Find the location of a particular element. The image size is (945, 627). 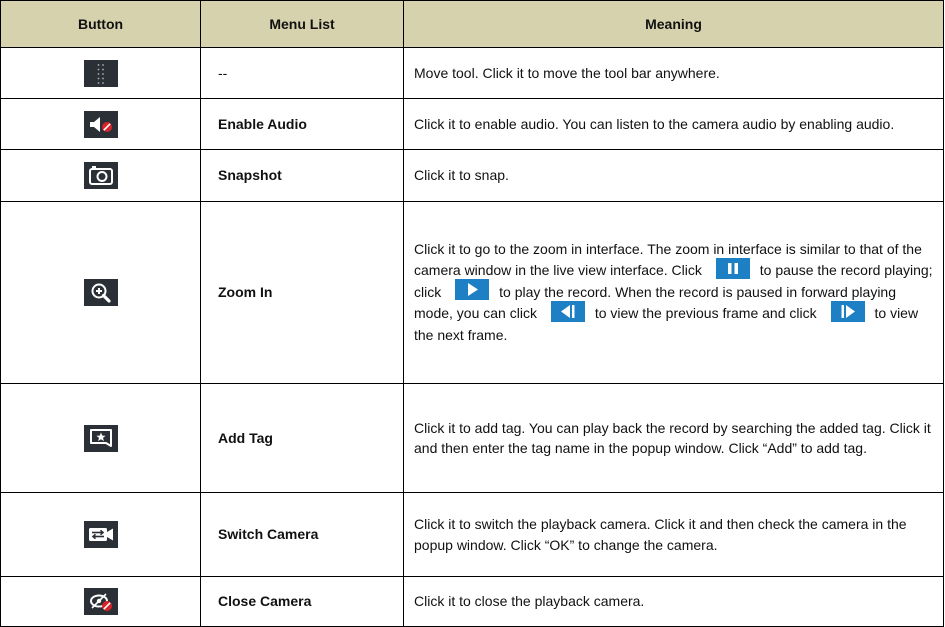

zoom-in-icon is located at coordinates (100, 292).